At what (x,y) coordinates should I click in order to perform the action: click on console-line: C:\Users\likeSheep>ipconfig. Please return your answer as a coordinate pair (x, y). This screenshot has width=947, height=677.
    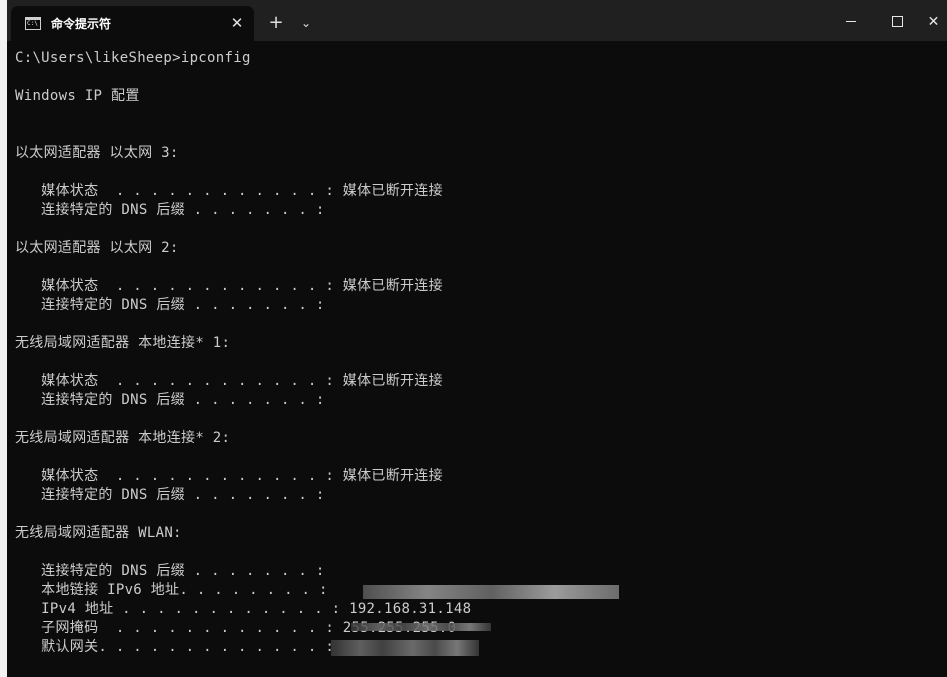
    Looking at the image, I should click on (133, 58).